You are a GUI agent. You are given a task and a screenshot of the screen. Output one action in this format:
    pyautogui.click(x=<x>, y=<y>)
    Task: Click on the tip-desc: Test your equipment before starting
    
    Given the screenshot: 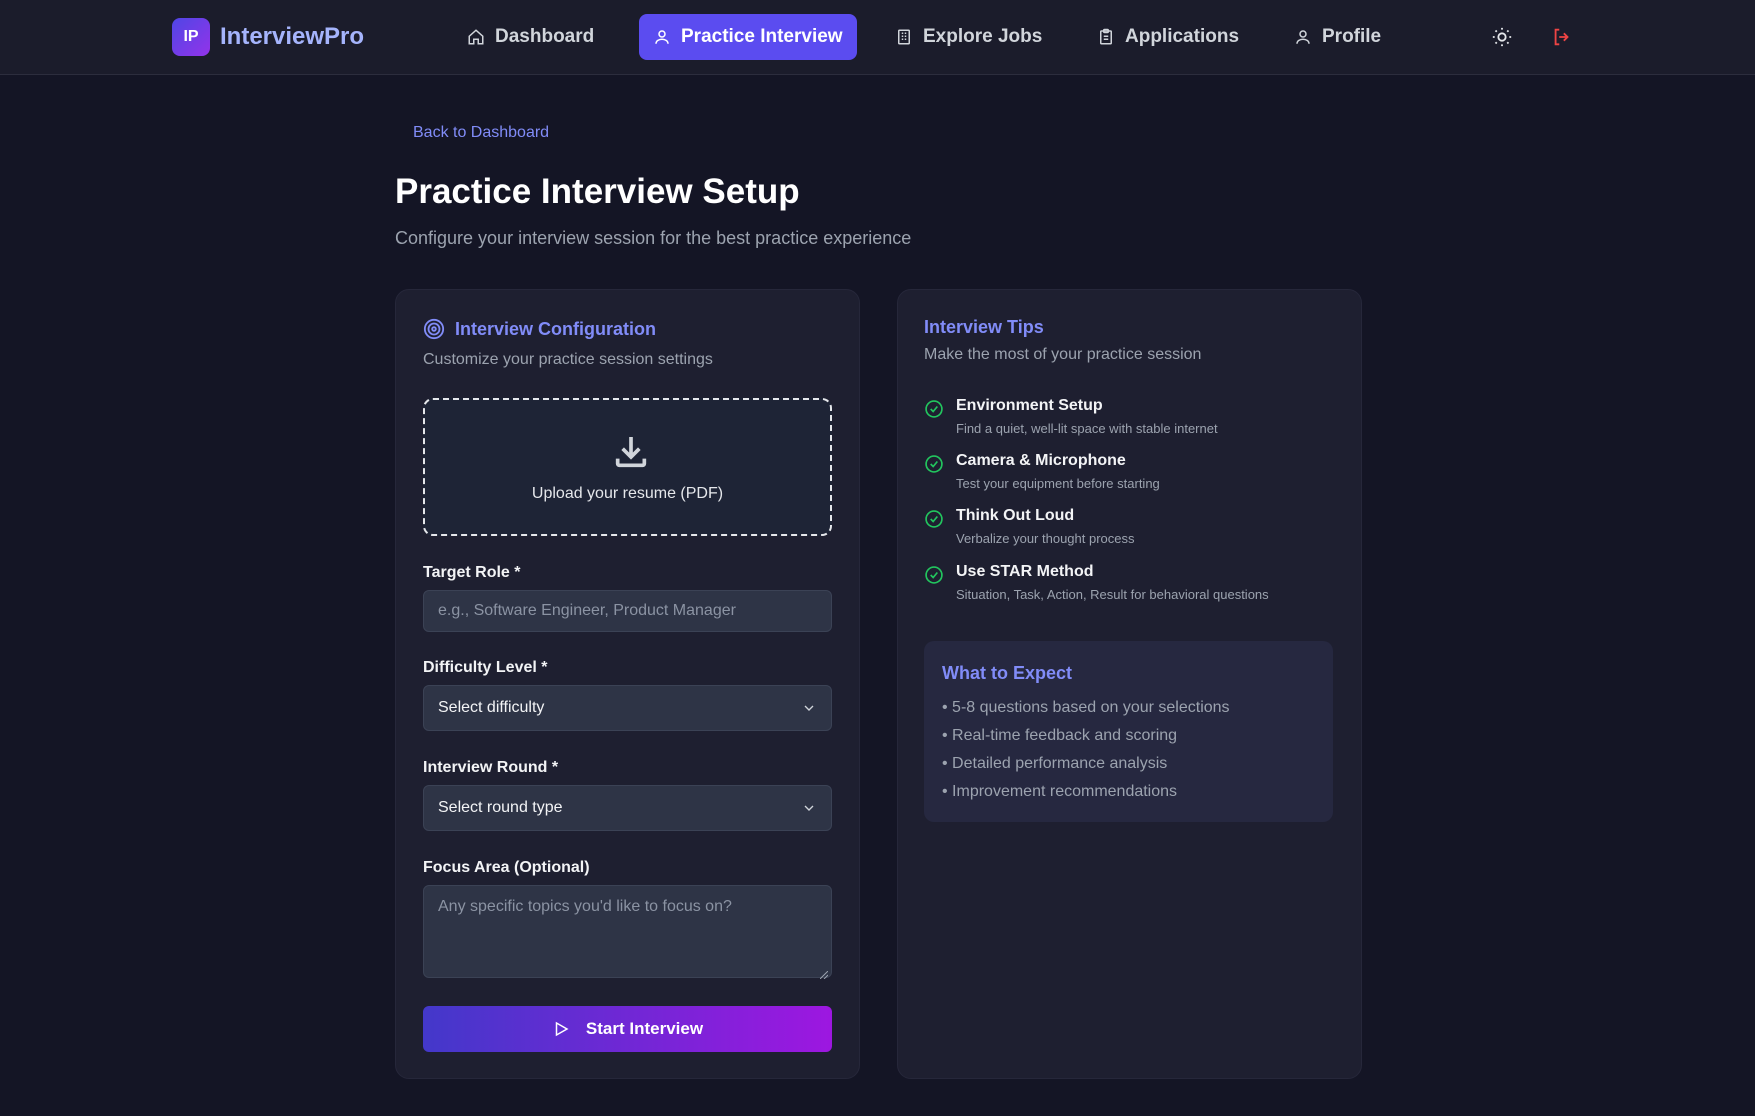 What is the action you would take?
    pyautogui.click(x=1058, y=483)
    